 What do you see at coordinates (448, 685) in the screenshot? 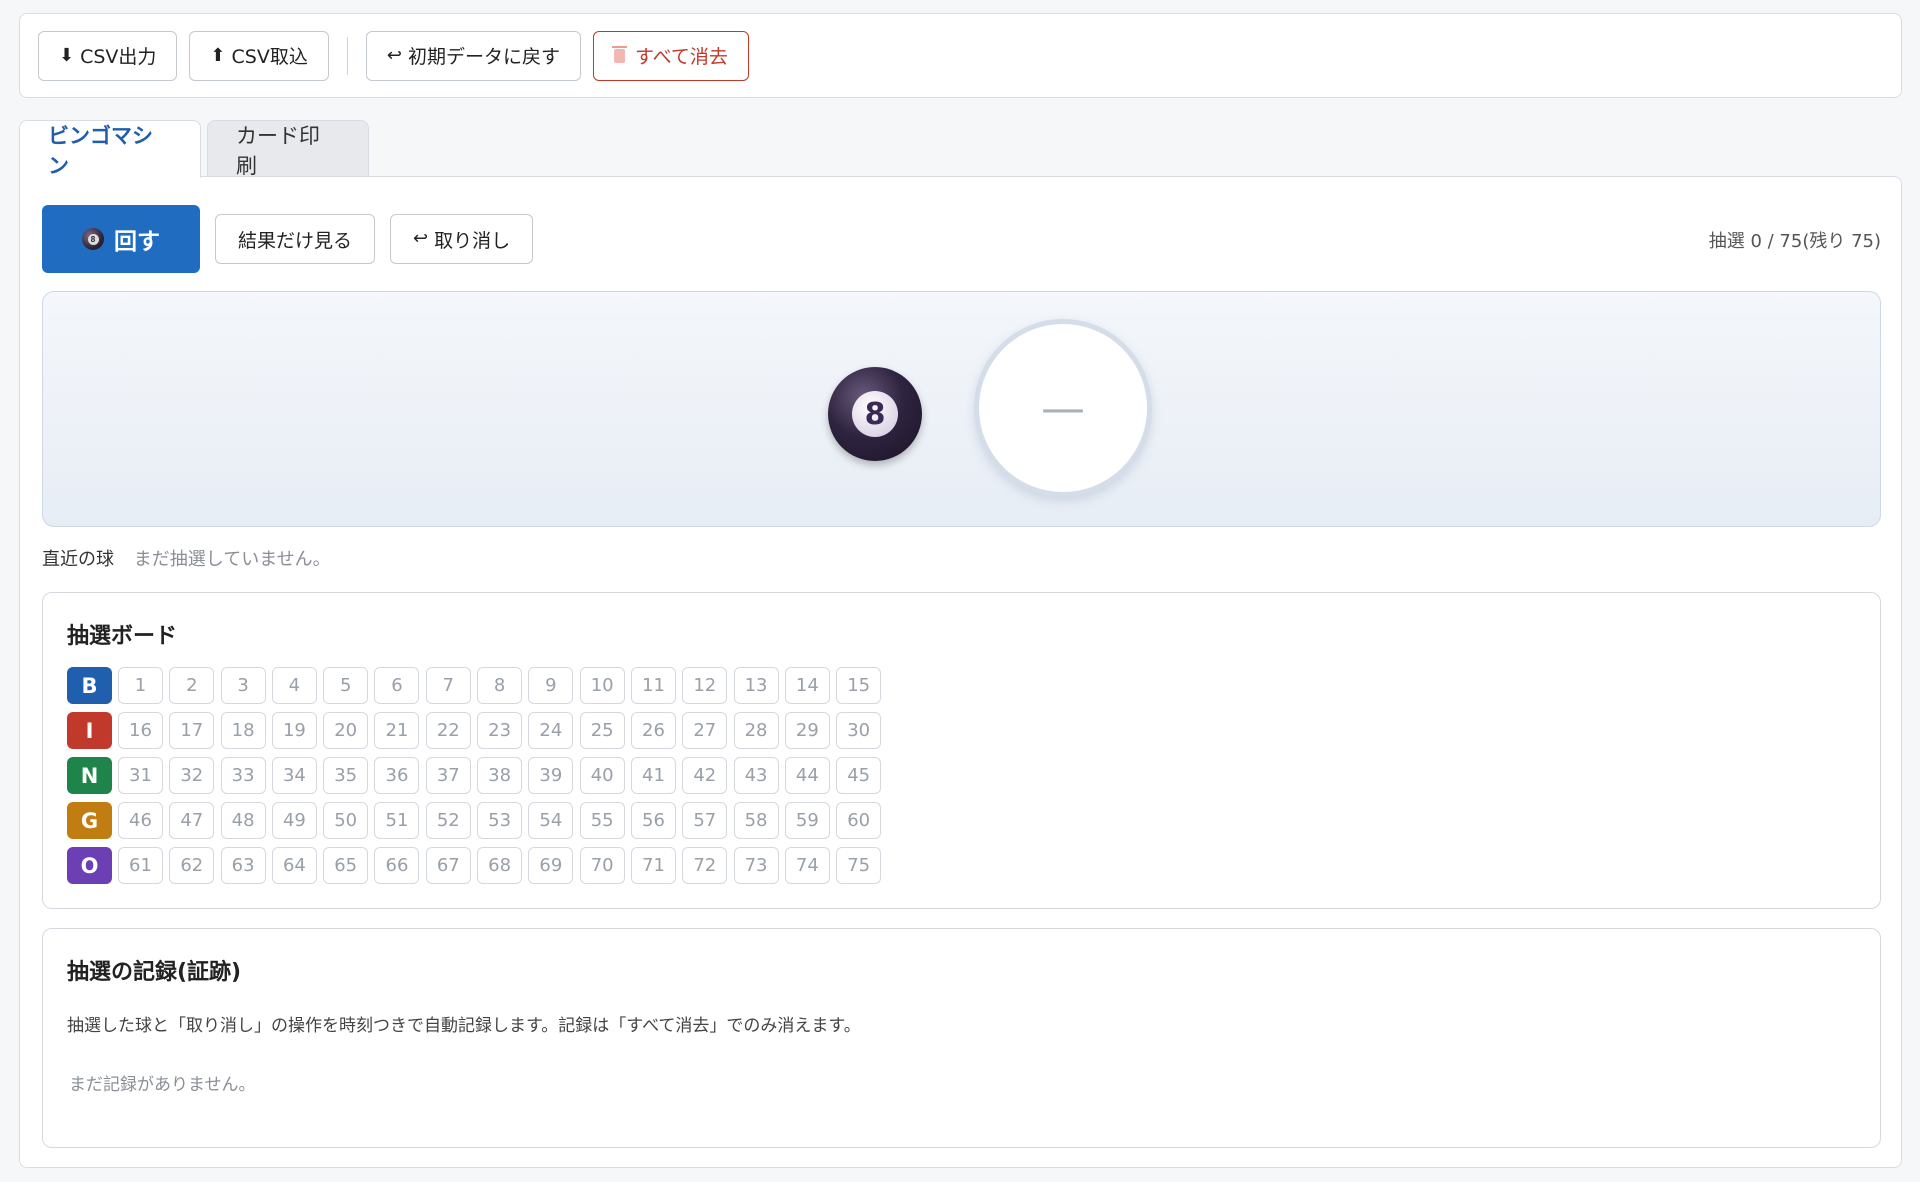
I see `board-cell: 7` at bounding box center [448, 685].